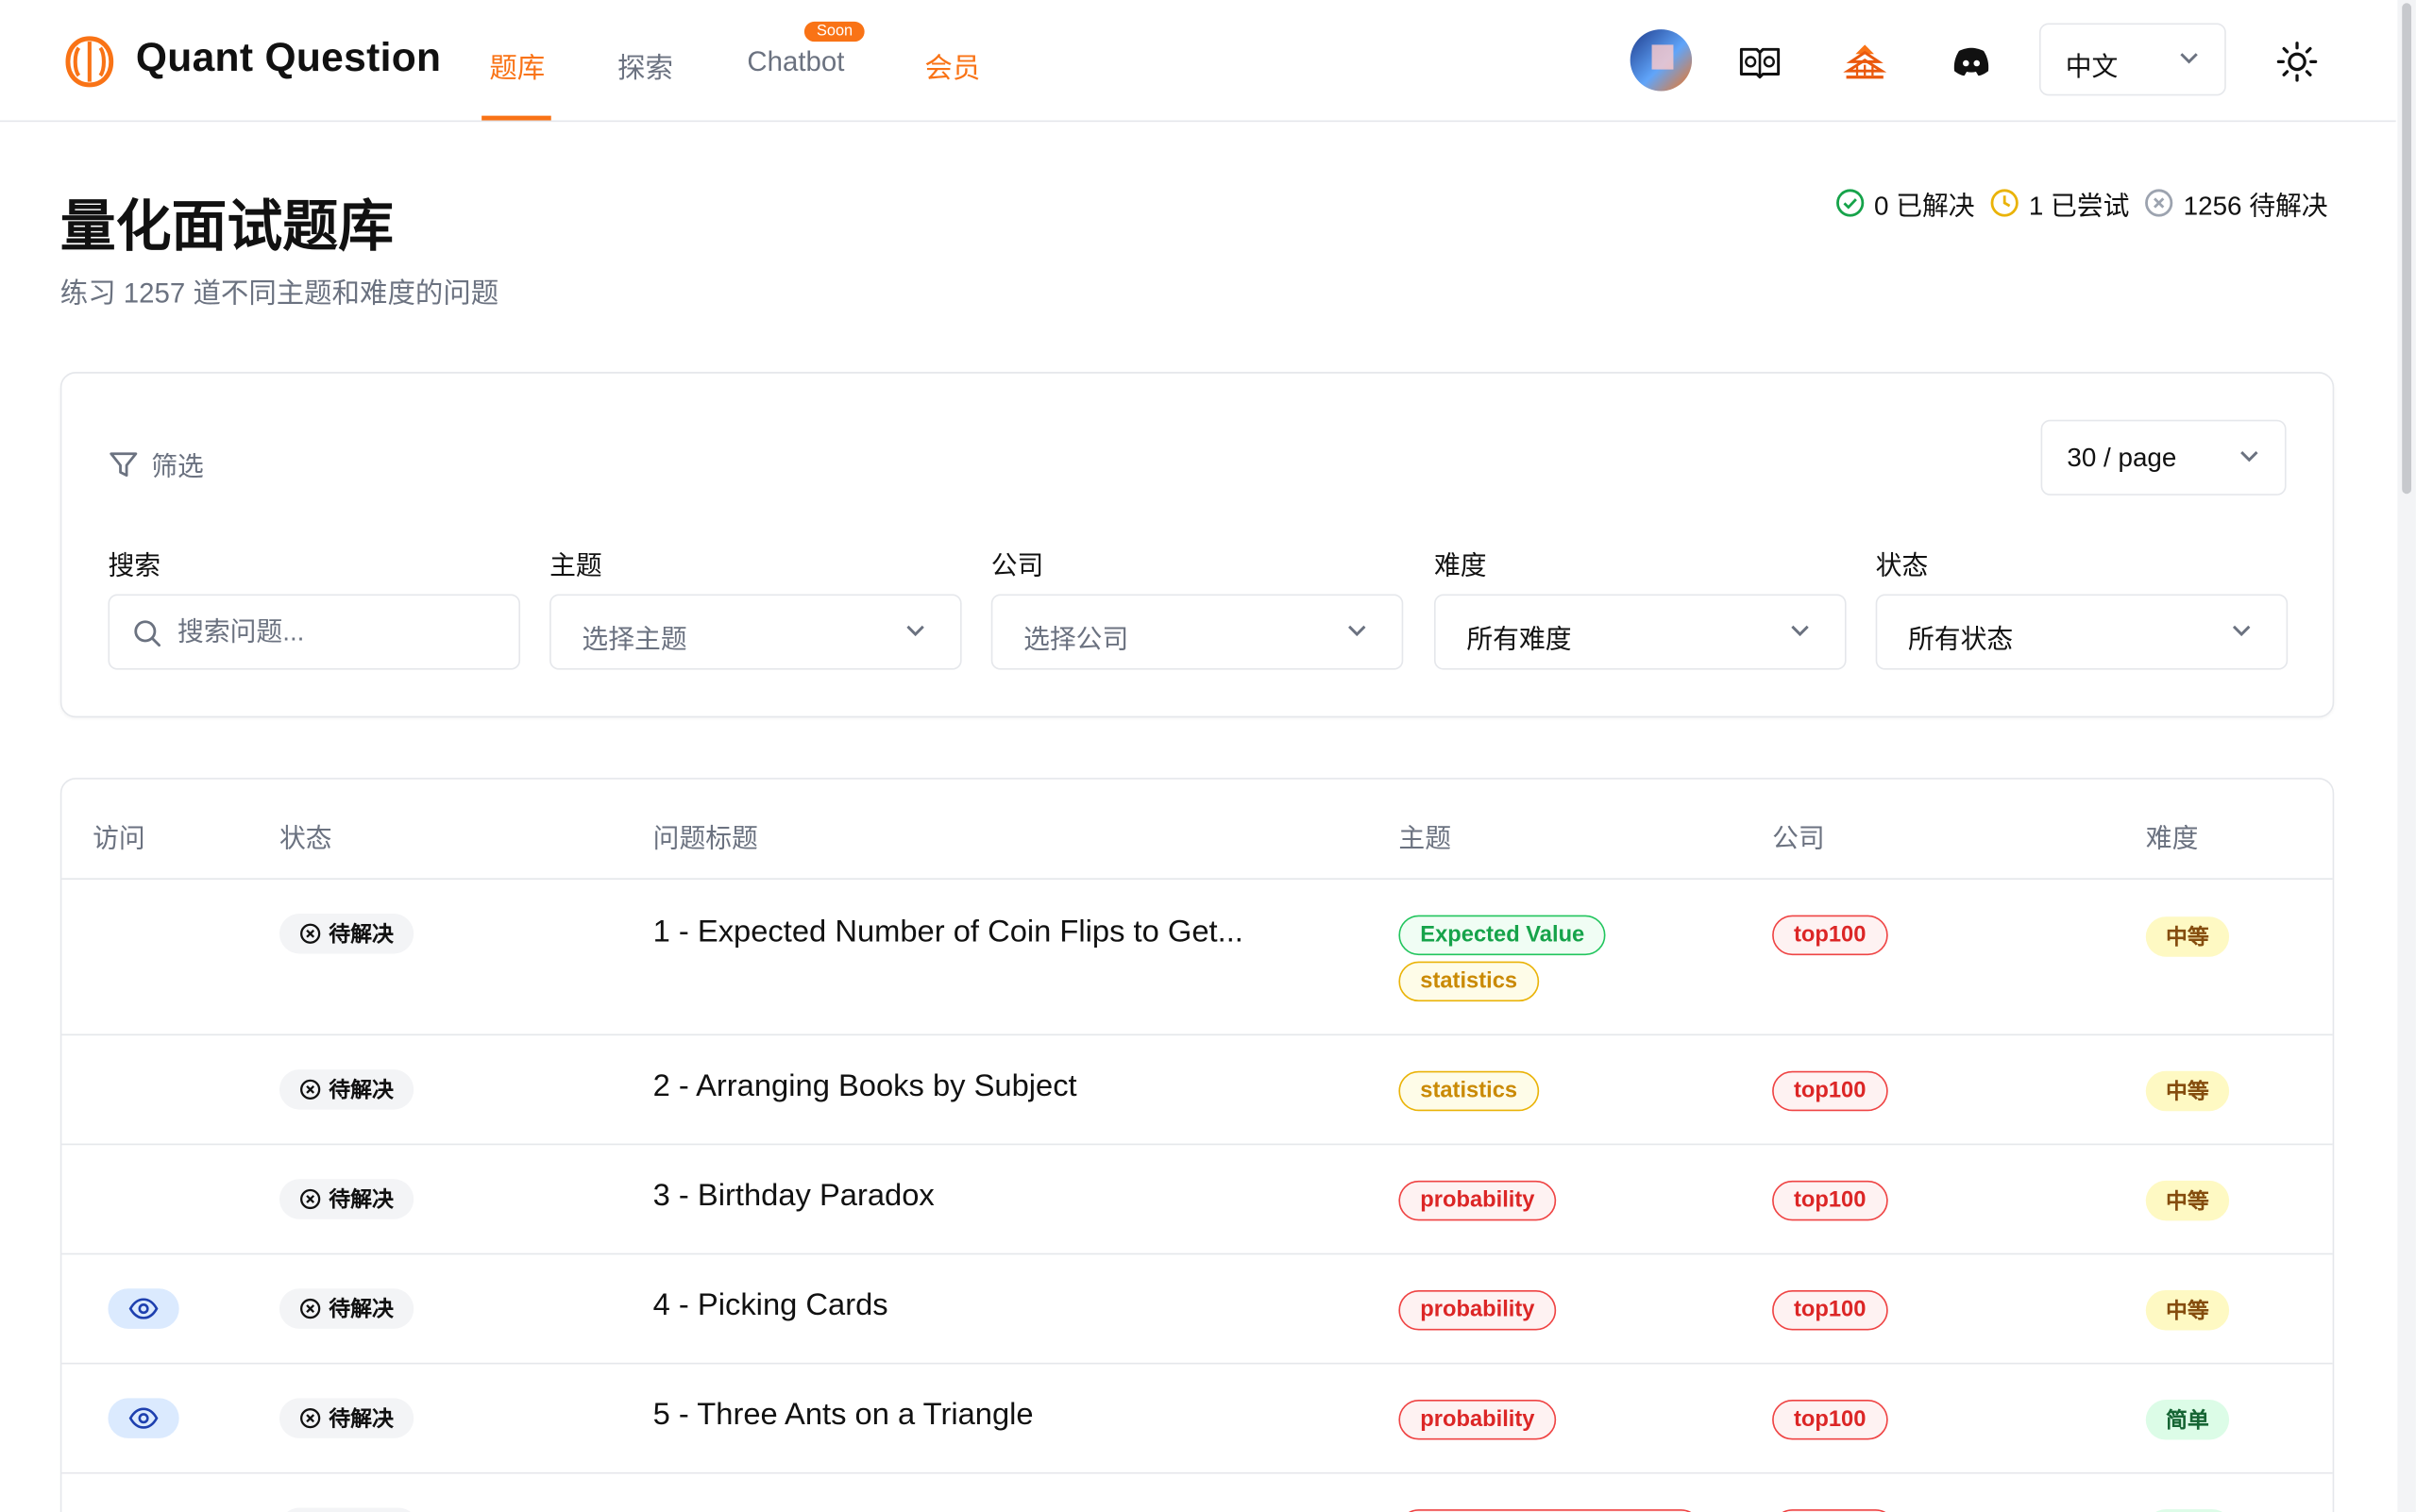 This screenshot has width=2416, height=1512. I want to click on filter-heading-label: 筛选, so click(177, 467).